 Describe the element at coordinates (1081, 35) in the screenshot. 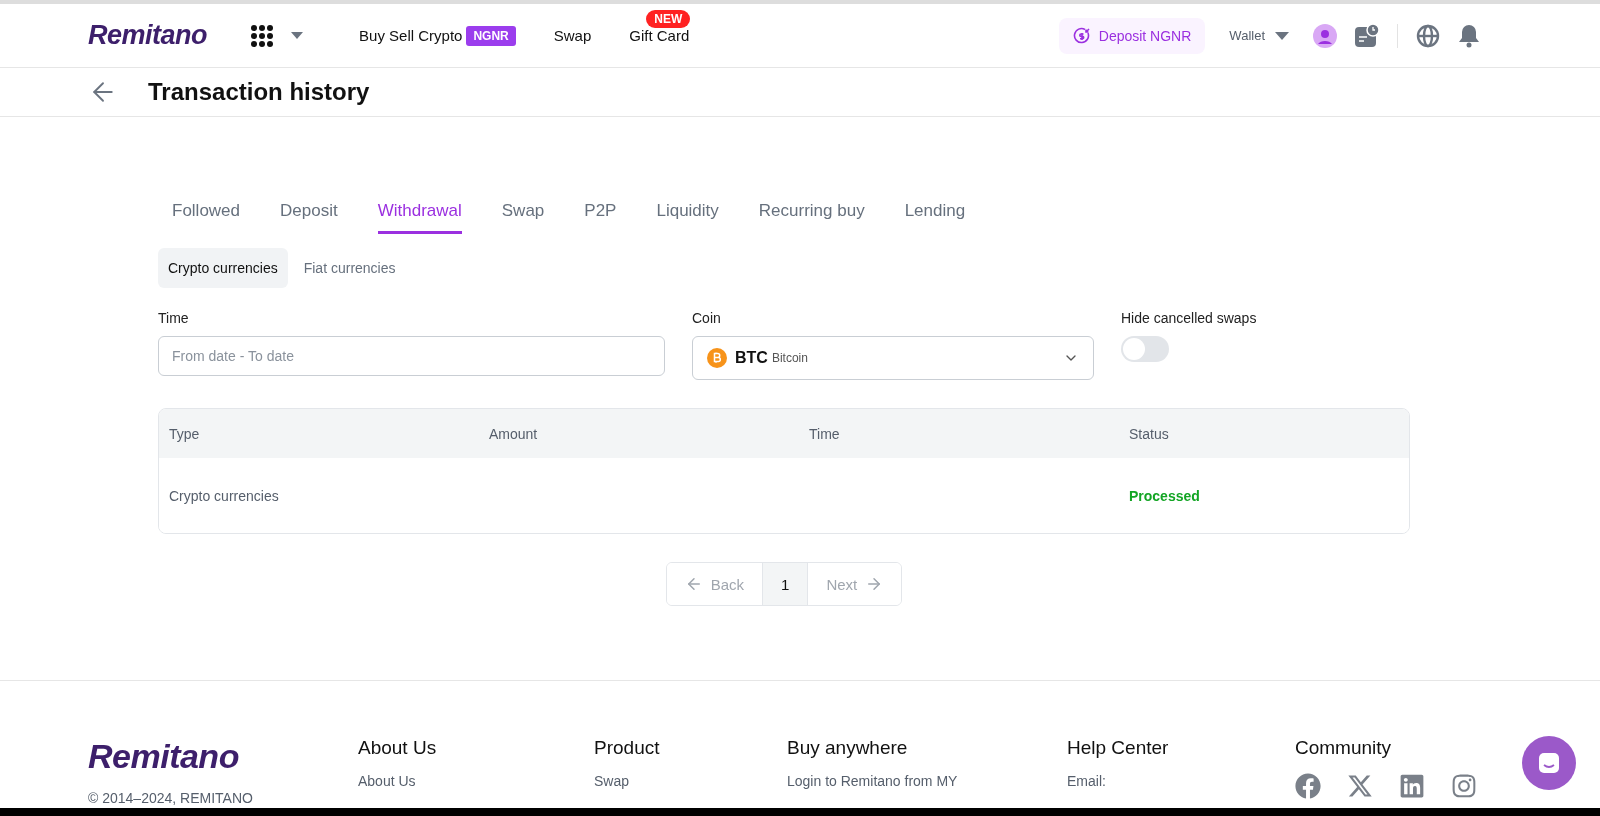

I see `dollar-coin-icon` at that location.